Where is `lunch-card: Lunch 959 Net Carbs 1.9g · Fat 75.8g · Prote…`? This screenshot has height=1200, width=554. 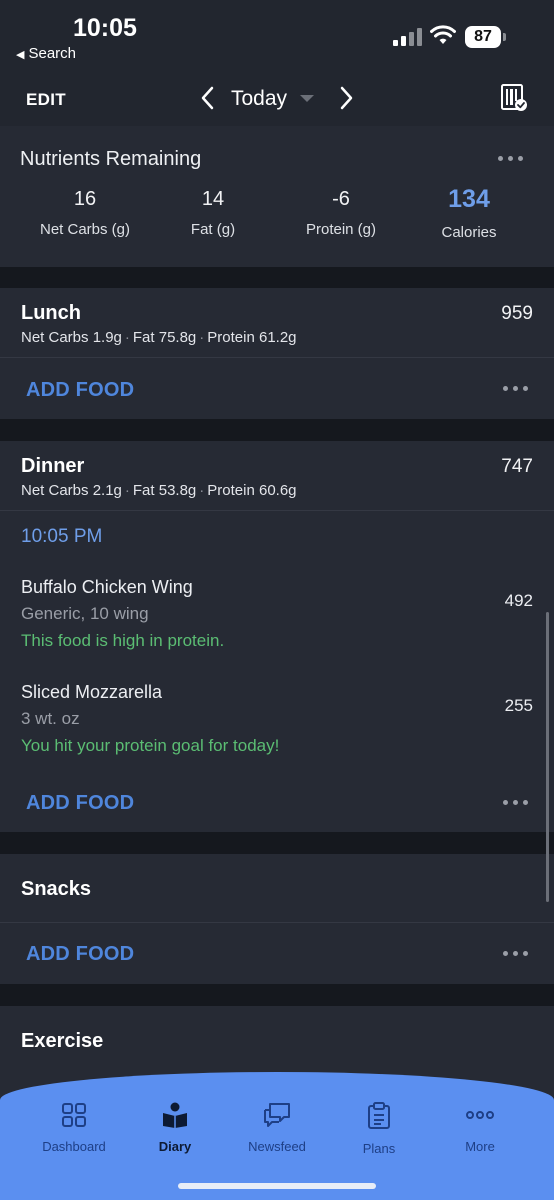 lunch-card: Lunch 959 Net Carbs 1.9g · Fat 75.8g · Prote… is located at coordinates (277, 353).